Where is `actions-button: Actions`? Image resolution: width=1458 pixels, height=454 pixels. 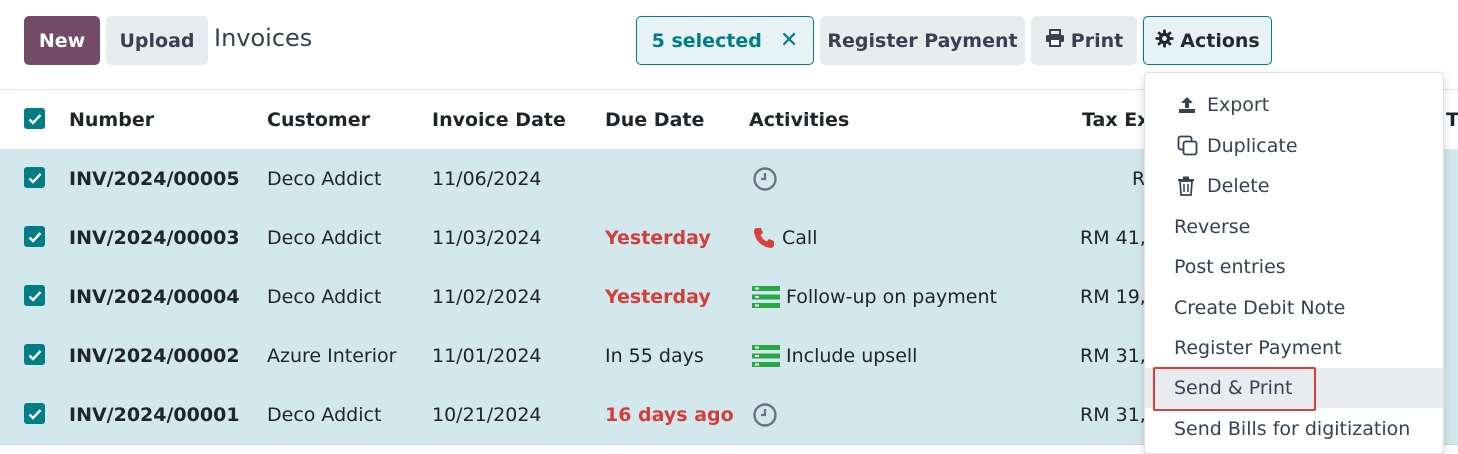
actions-button: Actions is located at coordinates (1207, 40).